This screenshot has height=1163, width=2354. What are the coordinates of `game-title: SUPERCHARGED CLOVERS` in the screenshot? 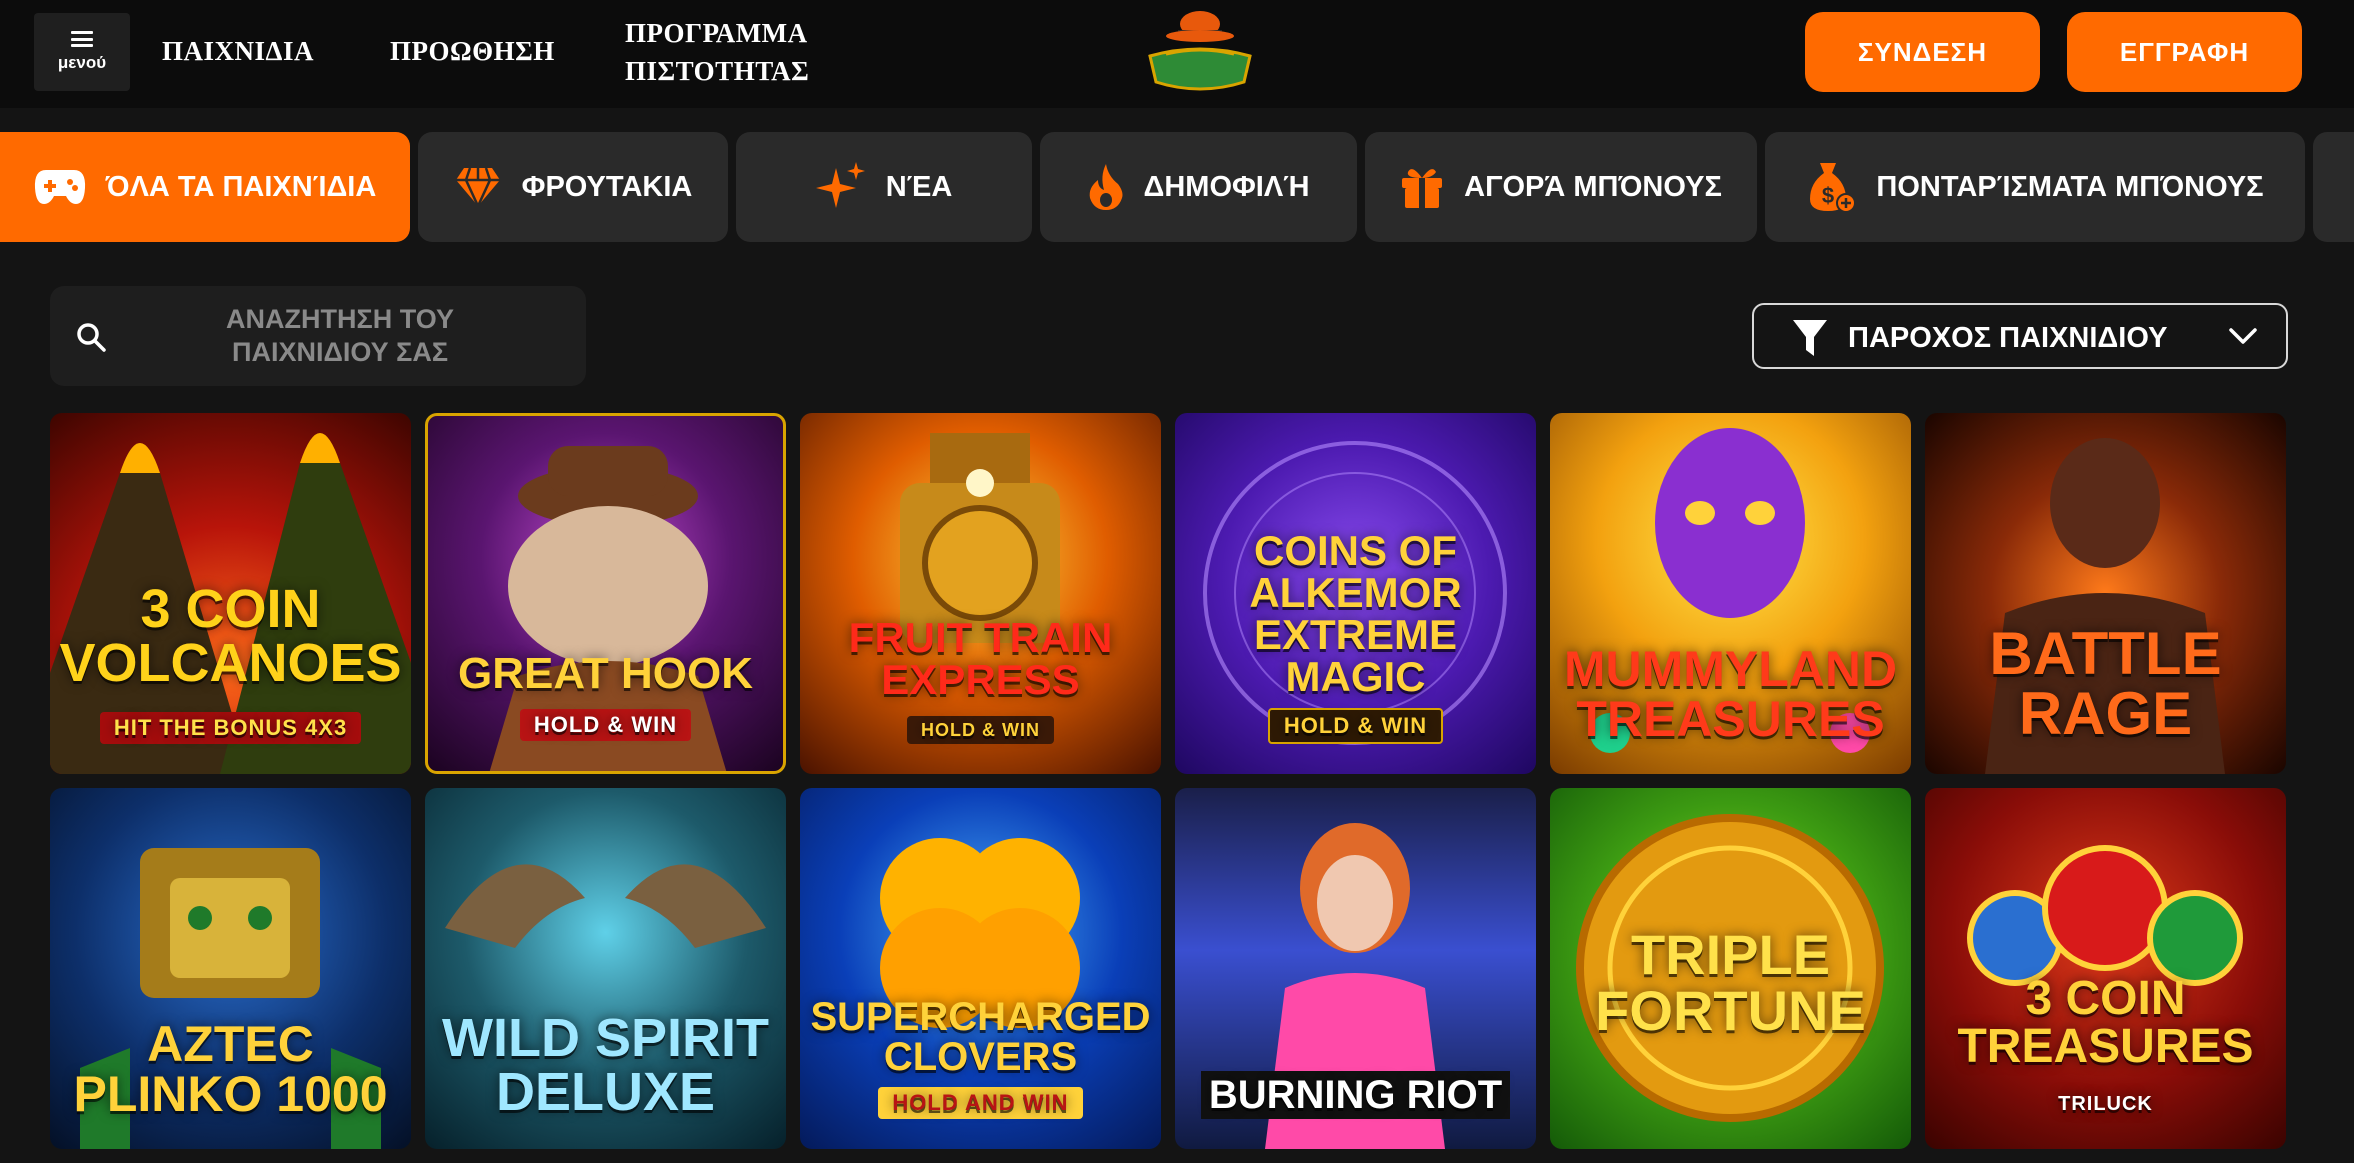 It's located at (980, 1037).